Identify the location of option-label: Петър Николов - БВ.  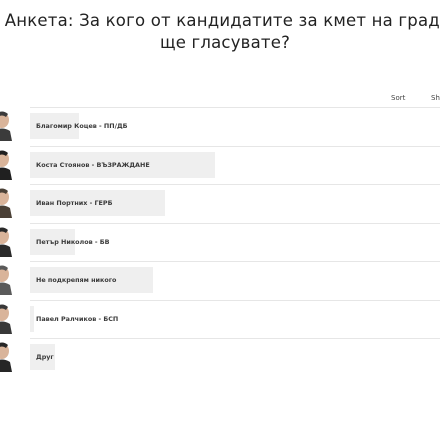
(73, 241).